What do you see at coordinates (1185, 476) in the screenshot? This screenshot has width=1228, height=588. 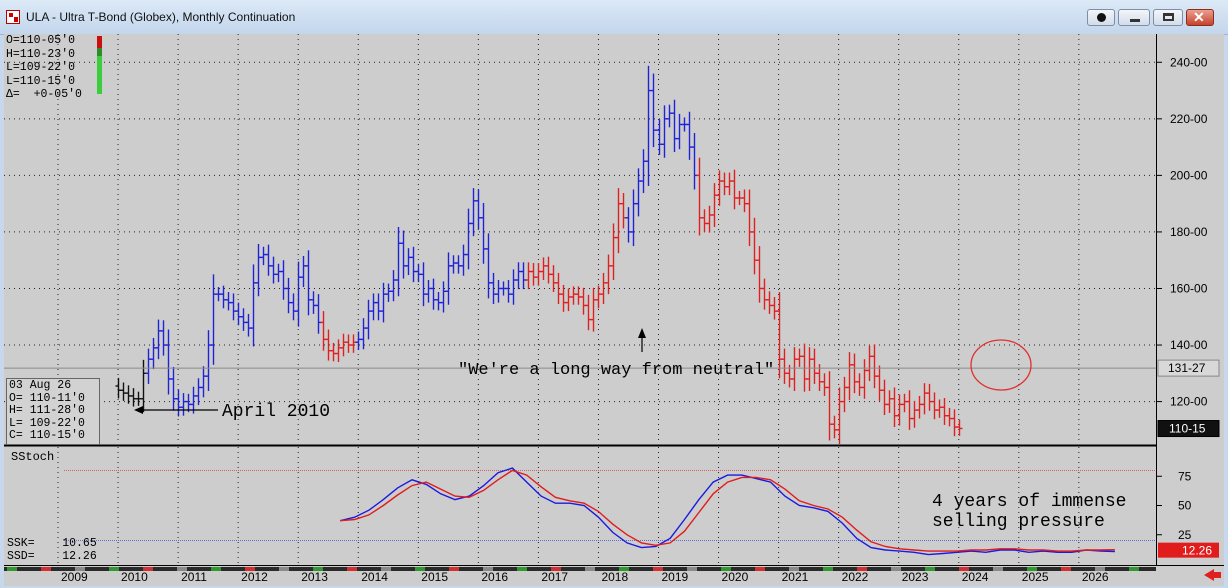 I see `stoch-tick-label: 75` at bounding box center [1185, 476].